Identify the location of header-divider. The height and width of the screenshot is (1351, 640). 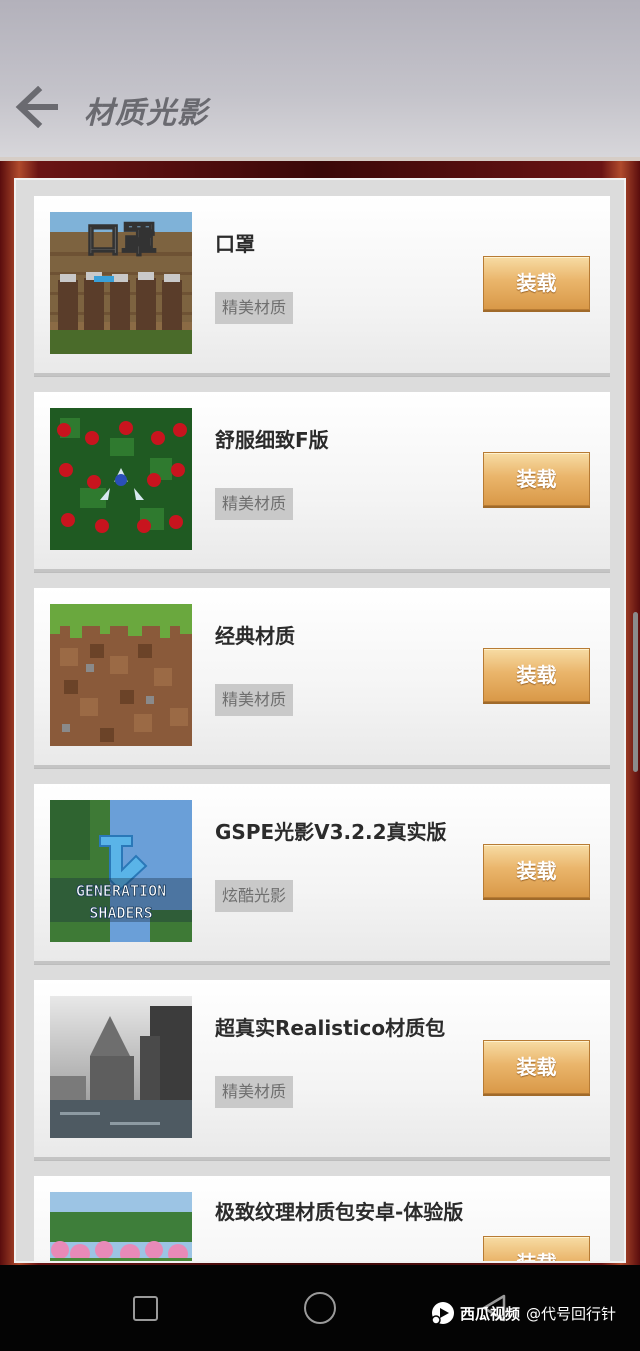
(320, 159).